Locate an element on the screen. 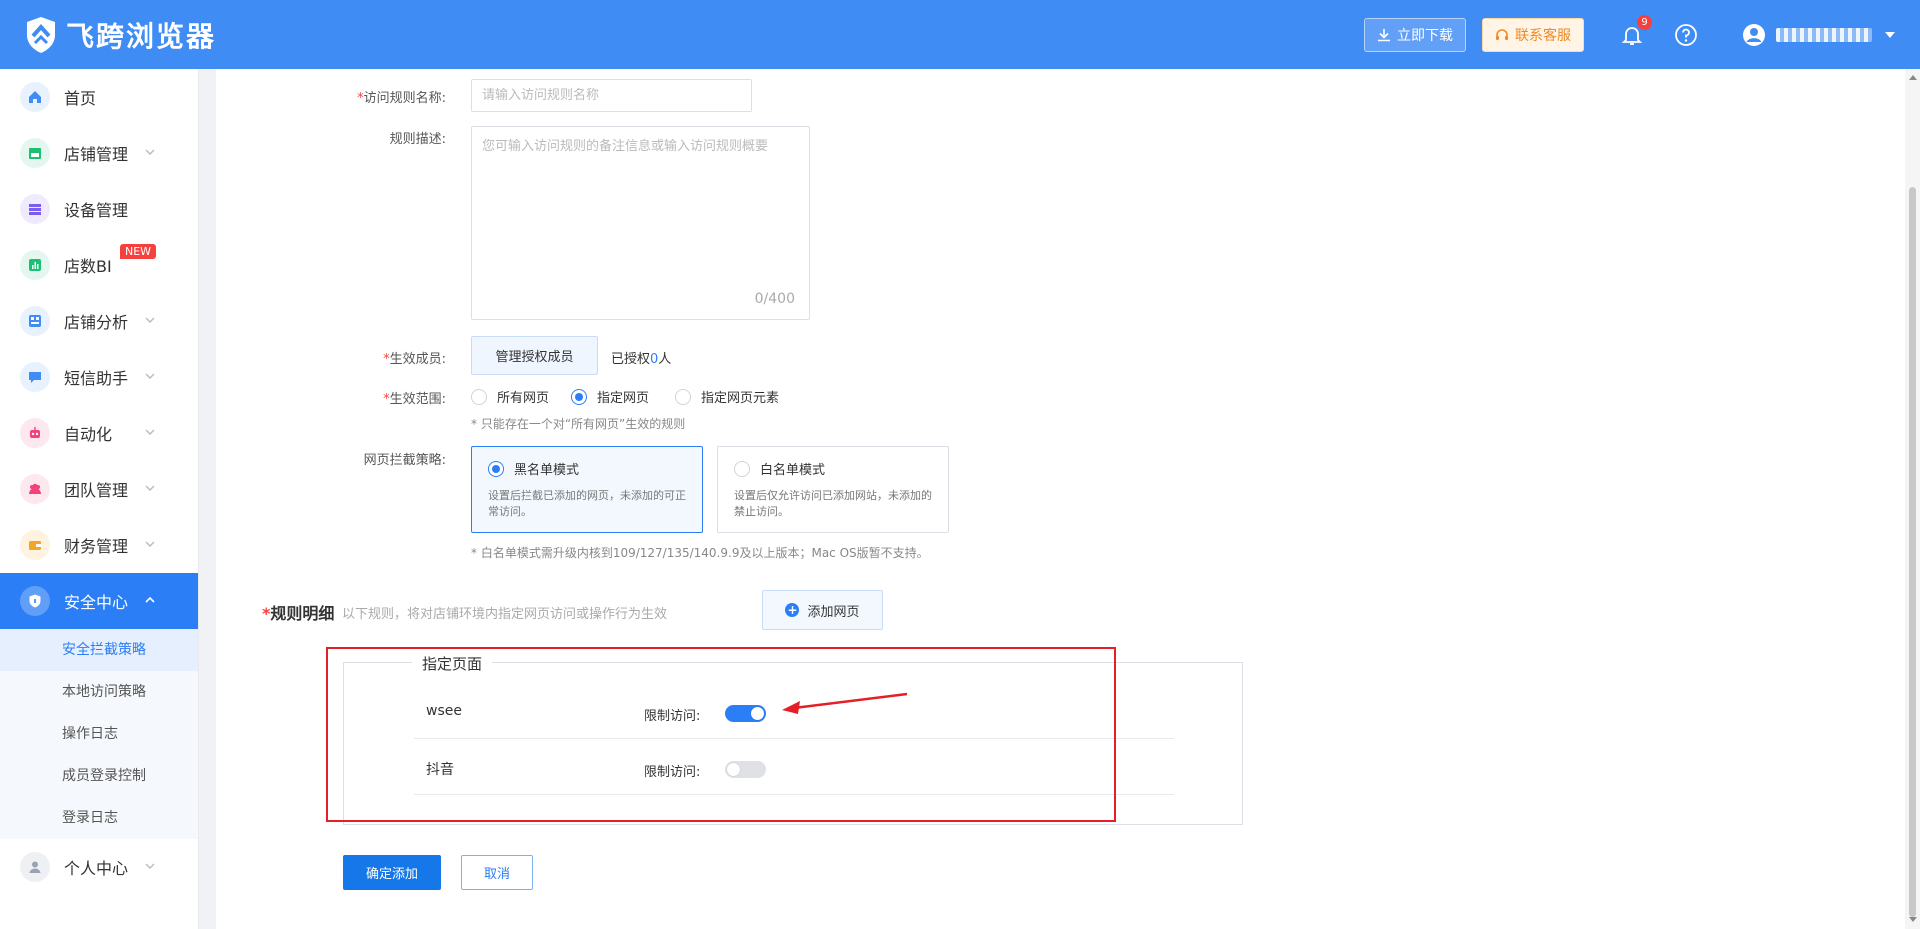  shield-icon is located at coordinates (35, 601).